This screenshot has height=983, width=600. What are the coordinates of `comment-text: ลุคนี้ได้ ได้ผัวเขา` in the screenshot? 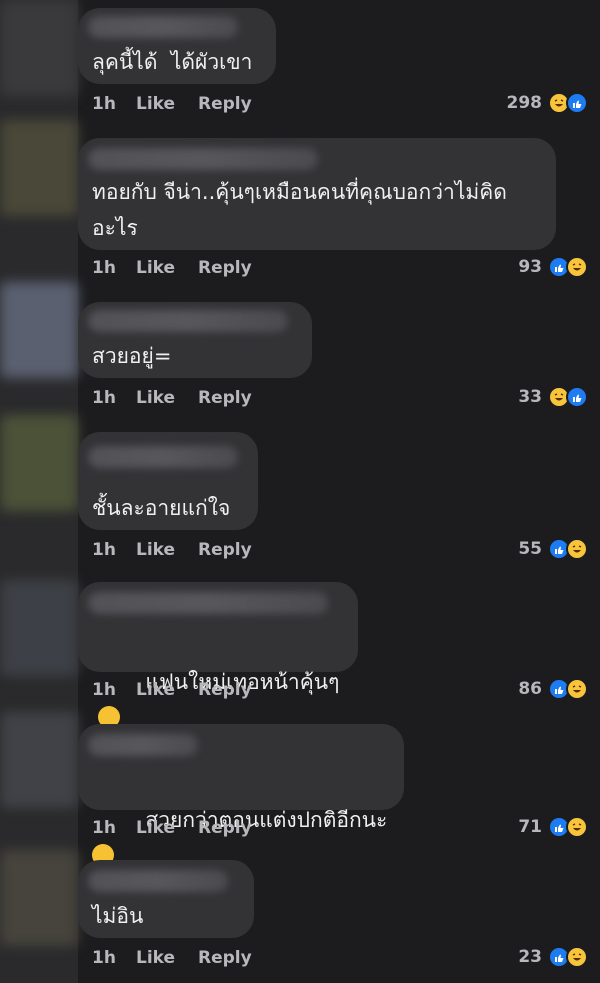 It's located at (172, 62).